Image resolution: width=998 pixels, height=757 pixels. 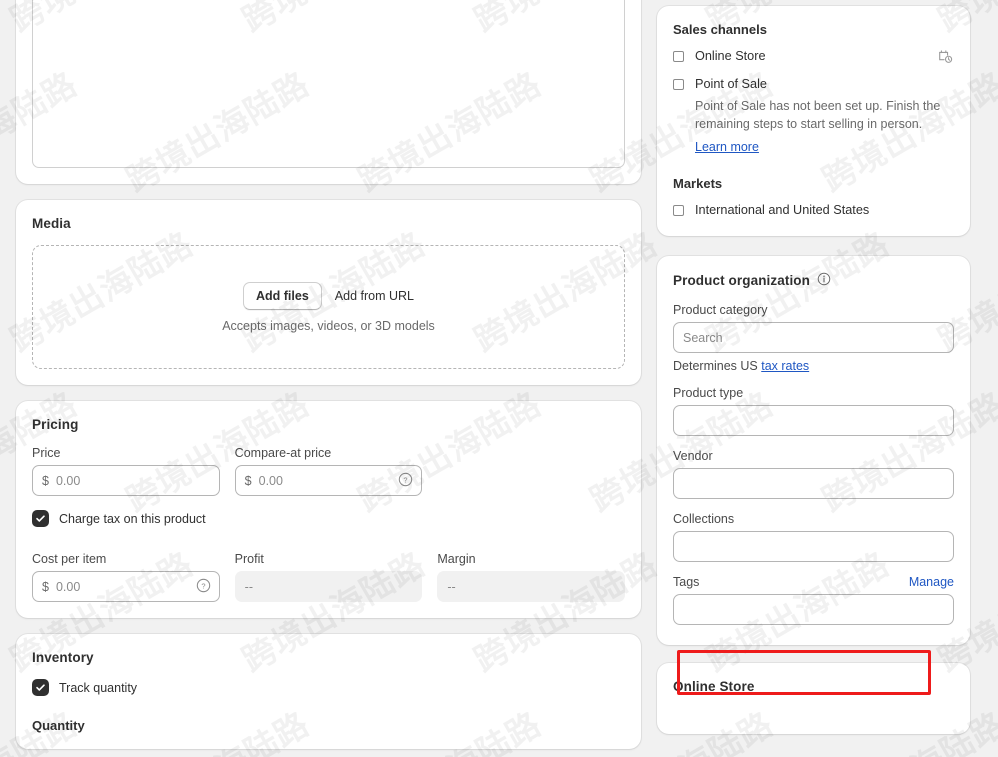 I want to click on vendor-label: Vendor, so click(x=693, y=456).